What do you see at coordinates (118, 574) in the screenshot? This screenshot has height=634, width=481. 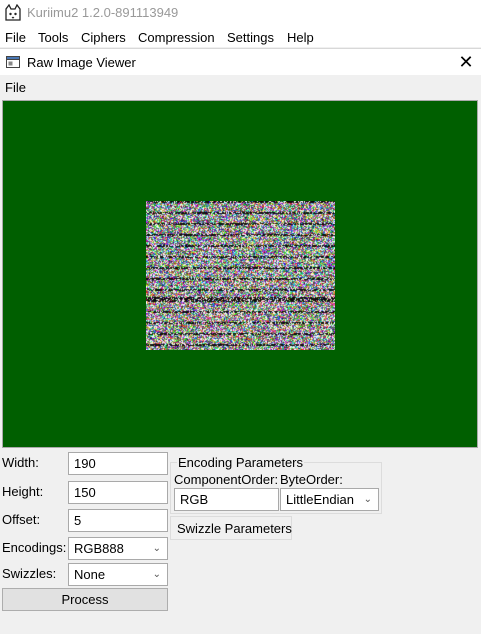 I see `swizzles-select: None ⌄` at bounding box center [118, 574].